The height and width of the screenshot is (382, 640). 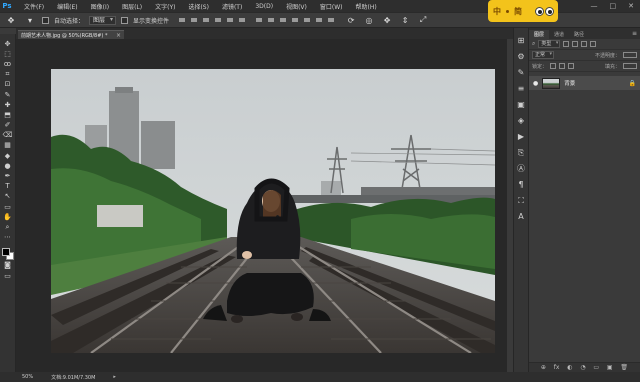 I want to click on delete-layer-icon: 🗑, so click(x=624, y=367).